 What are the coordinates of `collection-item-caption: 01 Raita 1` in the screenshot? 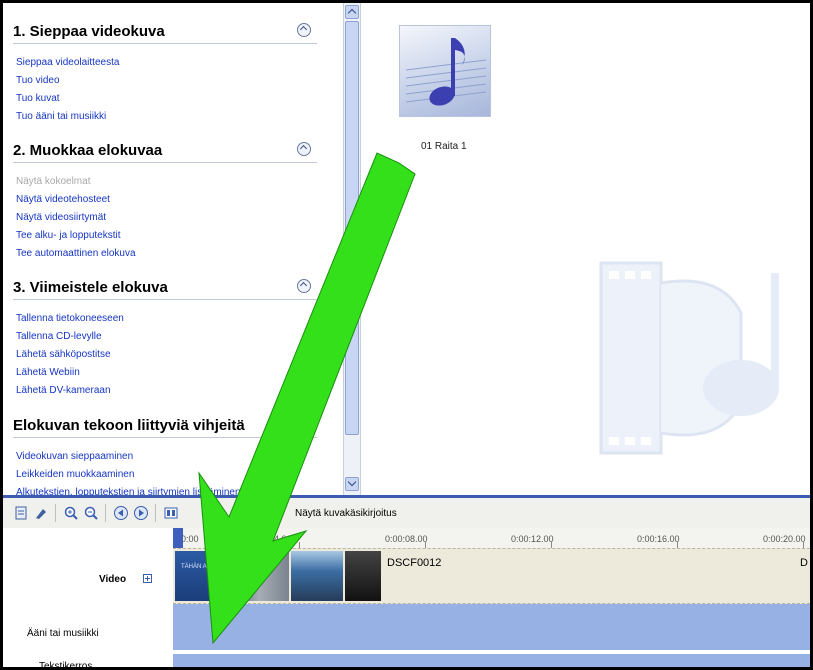 It's located at (444, 146).